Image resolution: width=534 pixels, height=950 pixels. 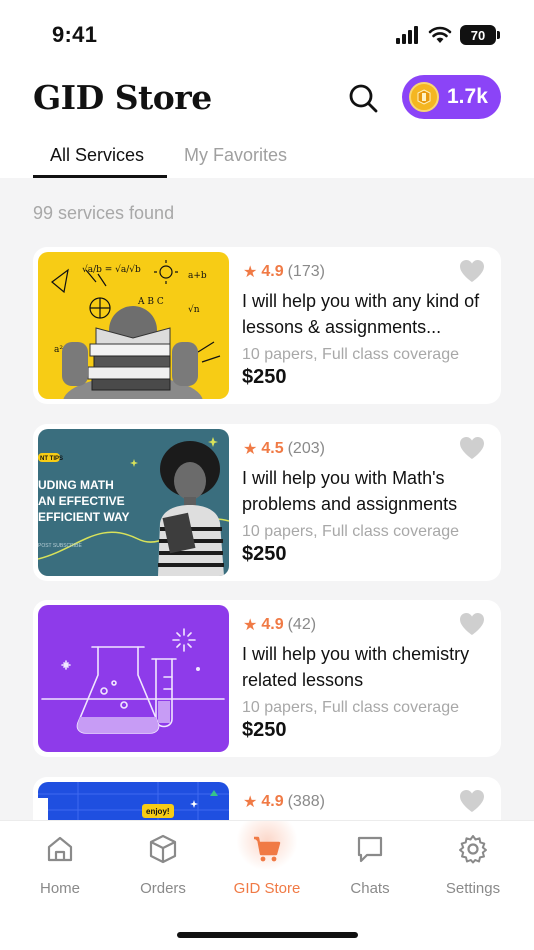 What do you see at coordinates (60, 849) in the screenshot?
I see `home-icon` at bounding box center [60, 849].